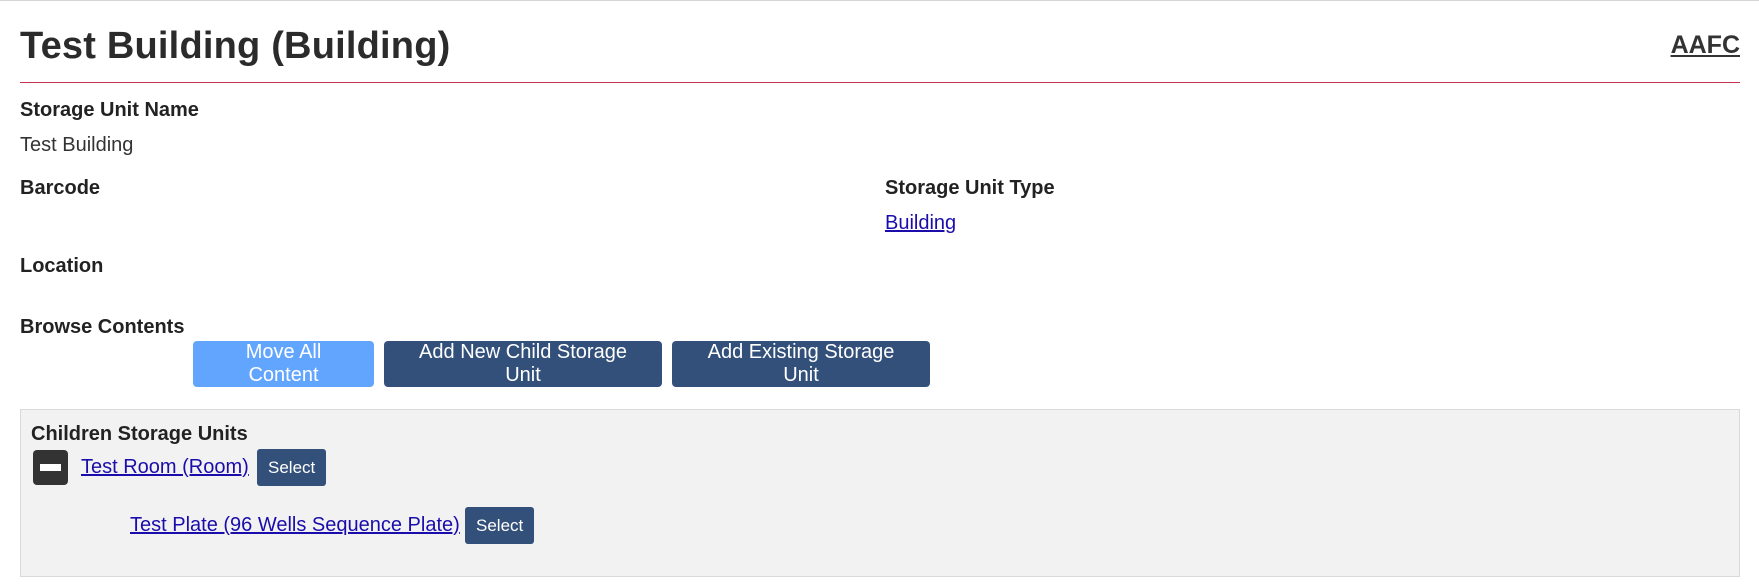  What do you see at coordinates (920, 223) in the screenshot?
I see `storage-unit-type-link: Building` at bounding box center [920, 223].